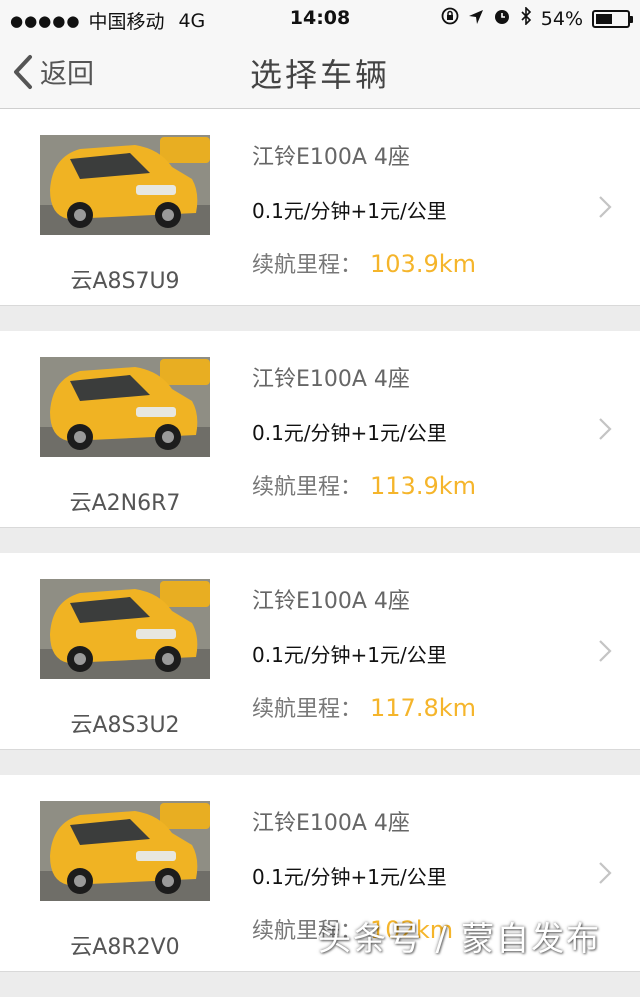 The image size is (640, 997). Describe the element at coordinates (526, 18) in the screenshot. I see `bluetooth-icon` at that location.